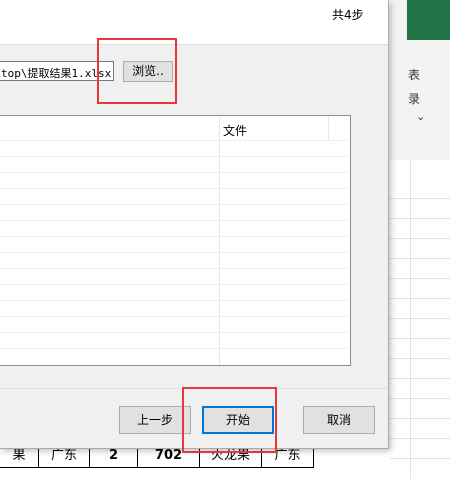 The height and width of the screenshot is (479, 450). What do you see at coordinates (420, 319) in the screenshot?
I see `sheet-grid` at bounding box center [420, 319].